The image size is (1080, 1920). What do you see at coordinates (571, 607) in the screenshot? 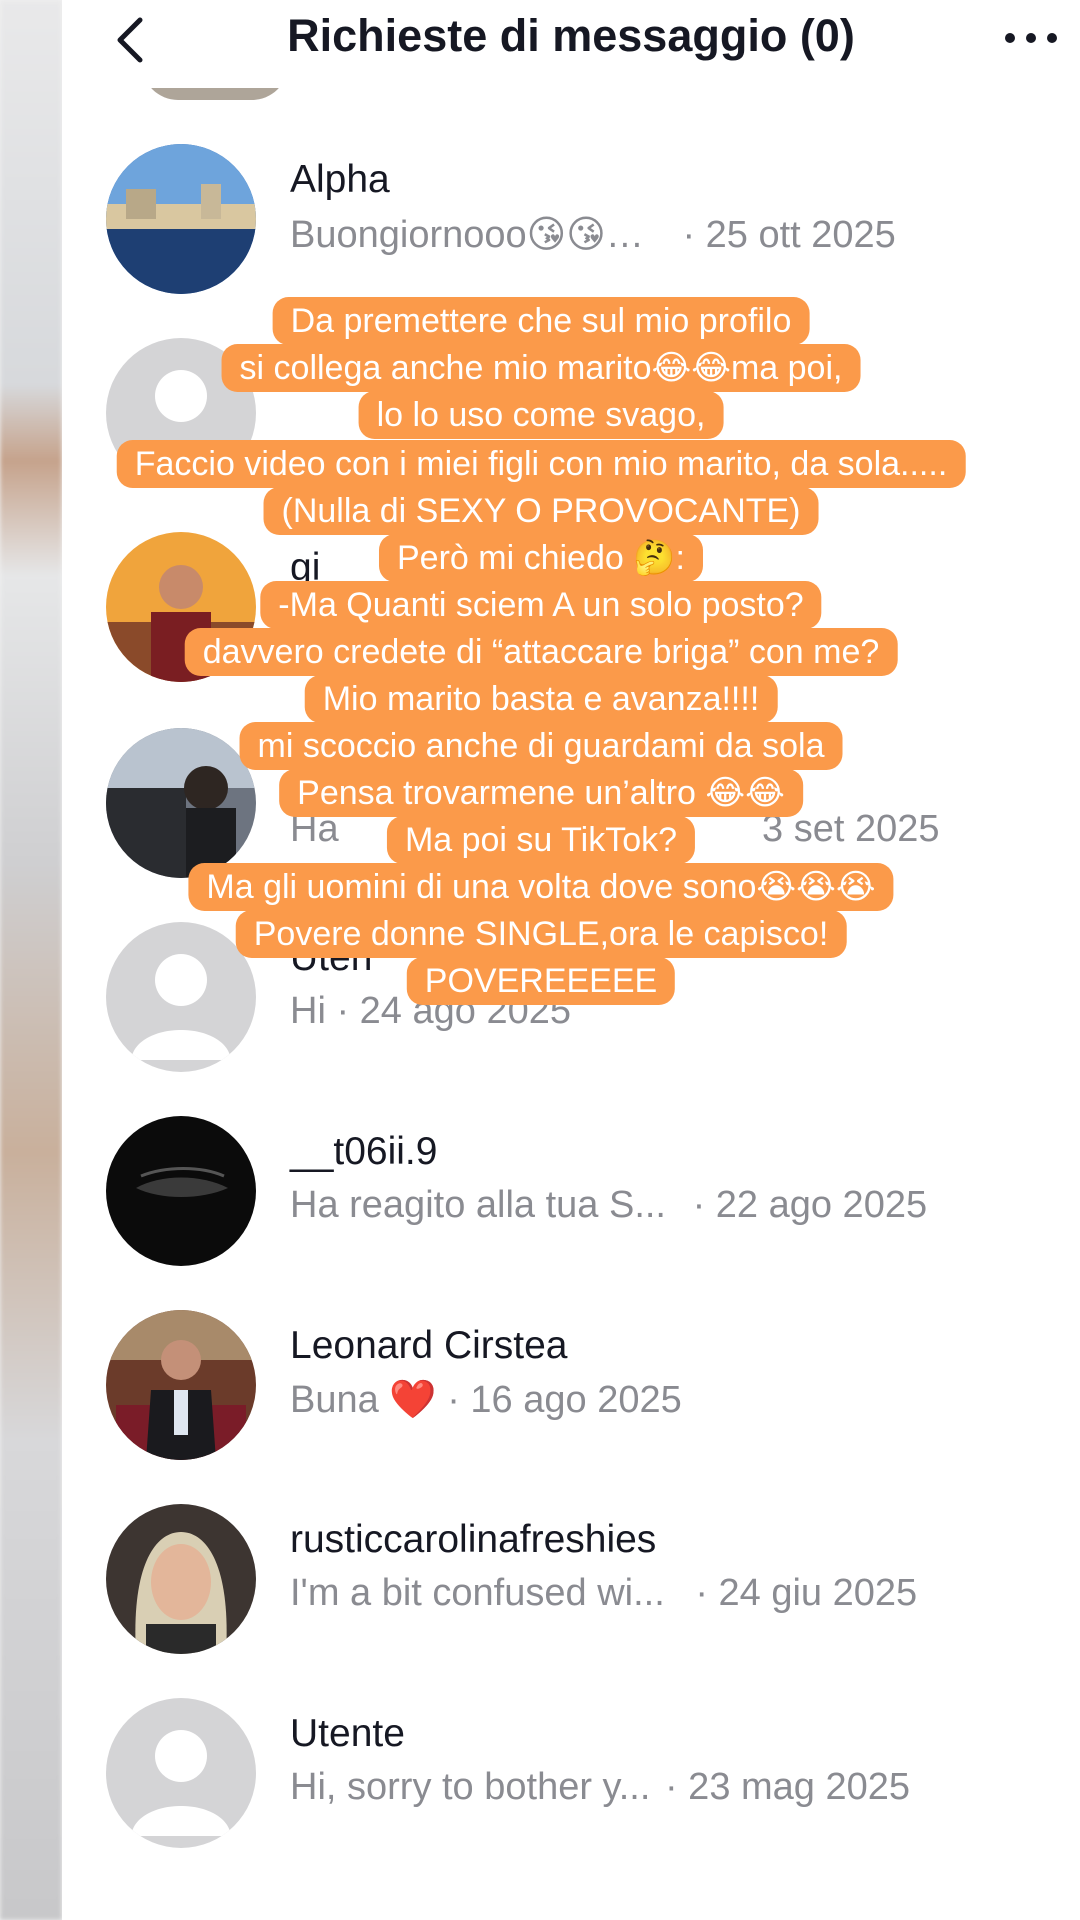
I see `request-row: gi` at bounding box center [571, 607].